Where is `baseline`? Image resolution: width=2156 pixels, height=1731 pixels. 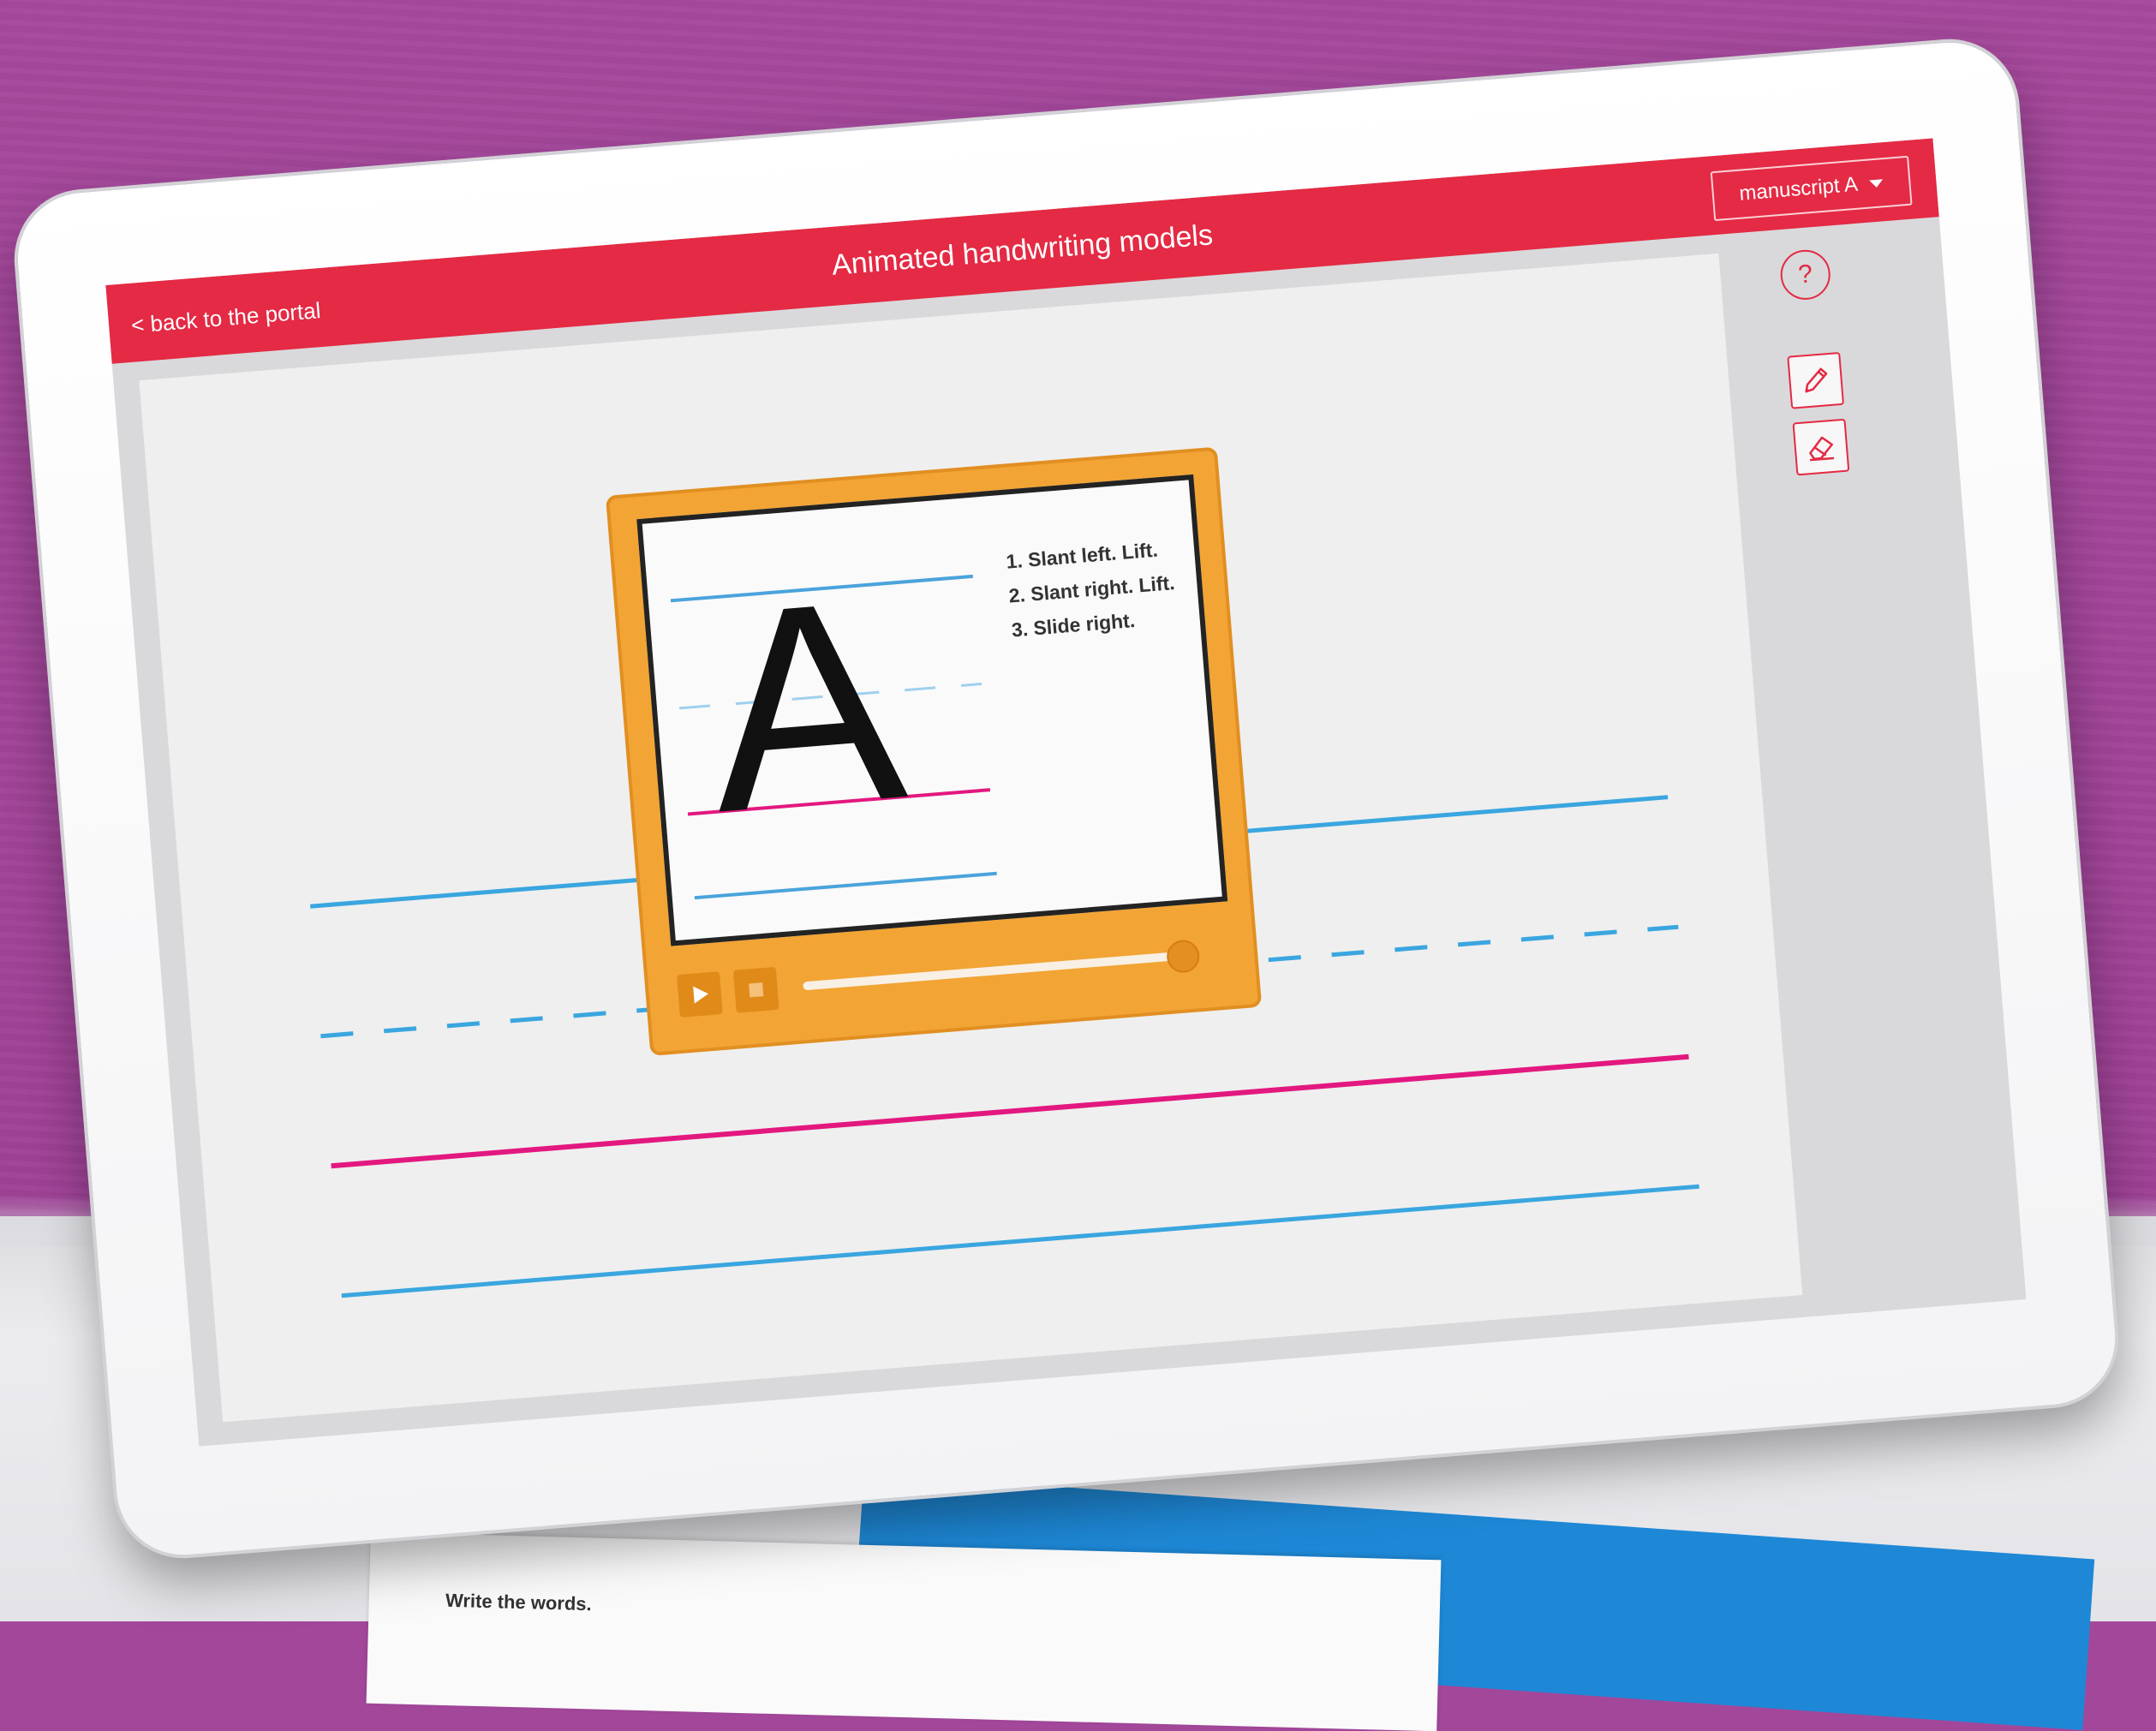 baseline is located at coordinates (1010, 1111).